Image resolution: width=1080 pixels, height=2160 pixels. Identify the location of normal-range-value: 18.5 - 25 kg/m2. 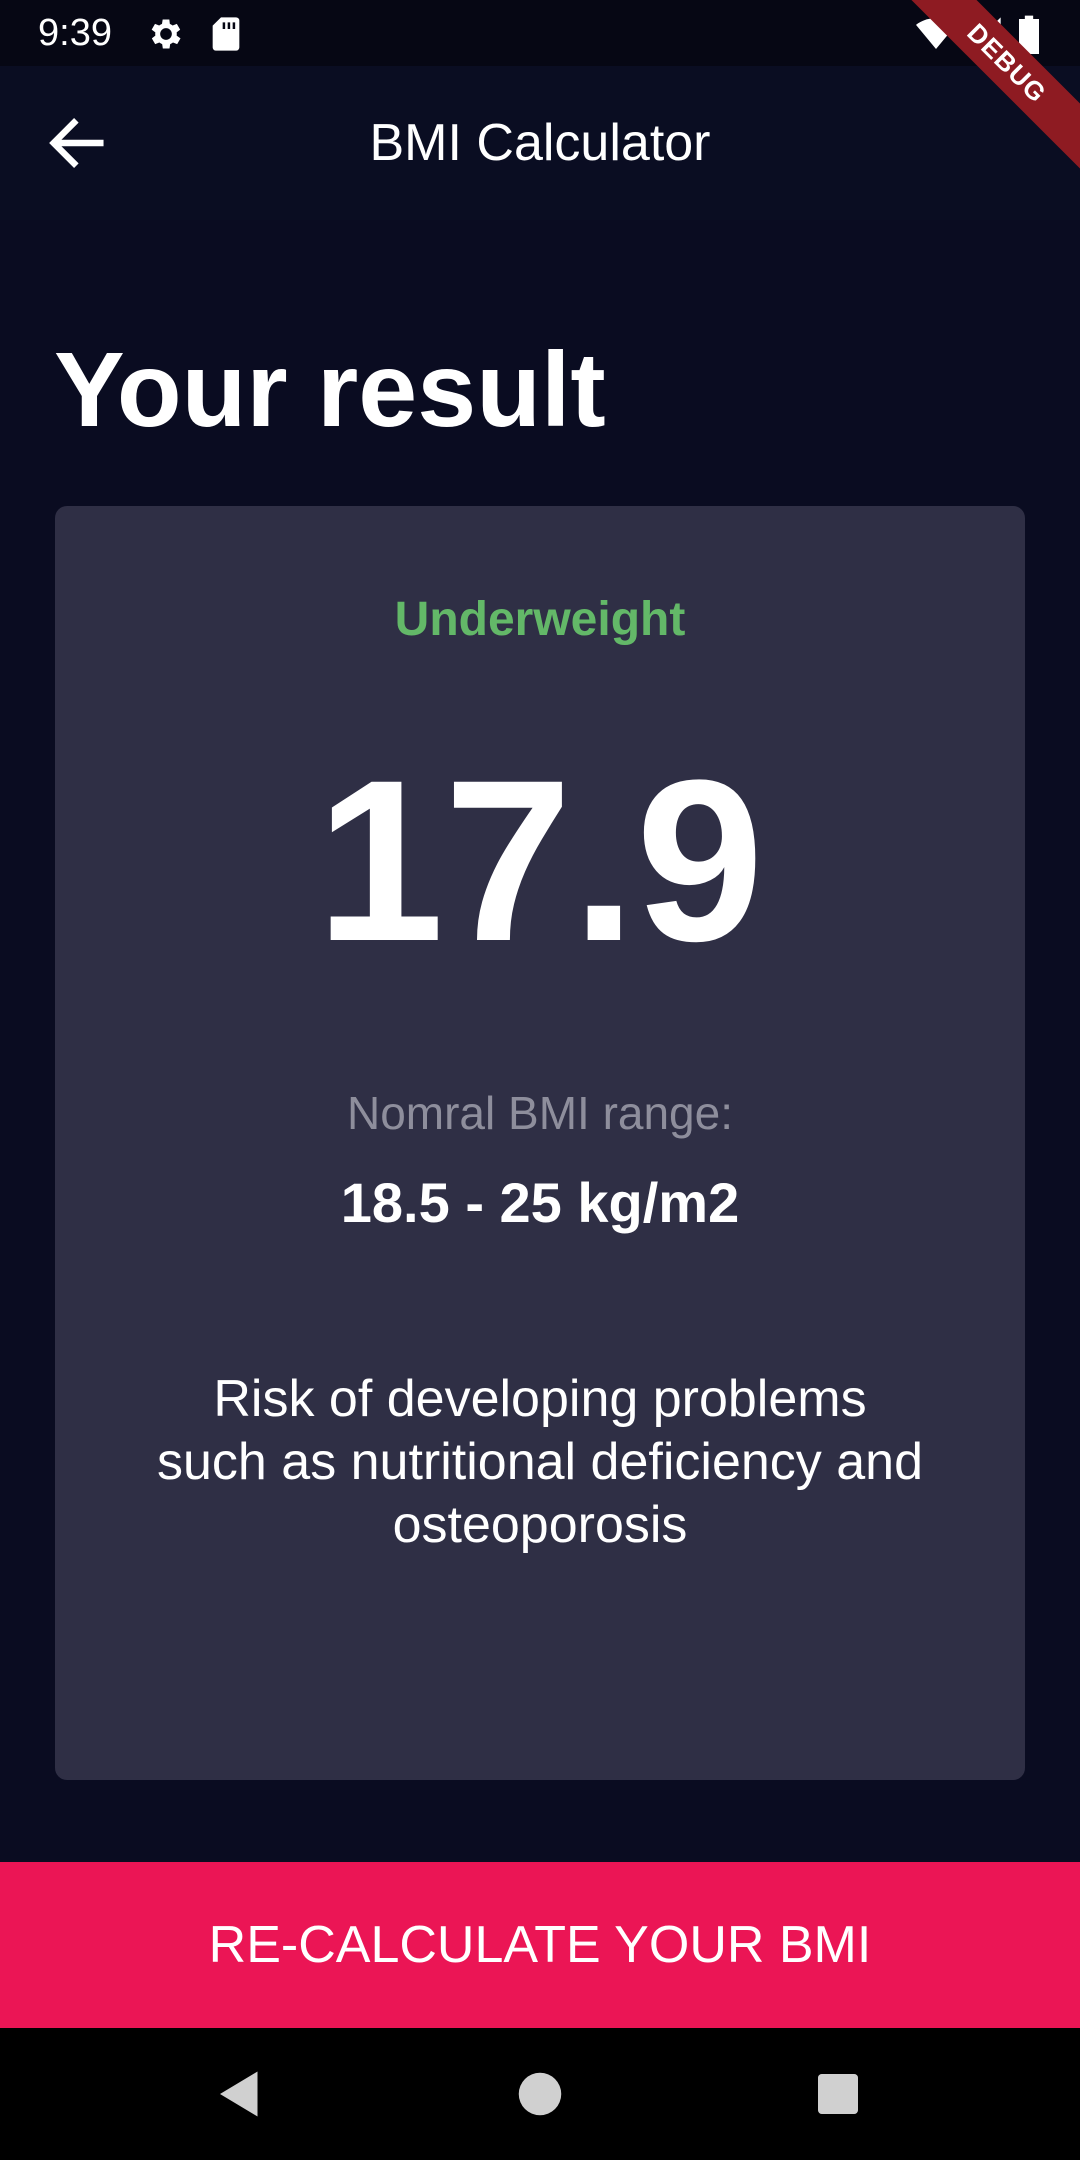
(540, 1202).